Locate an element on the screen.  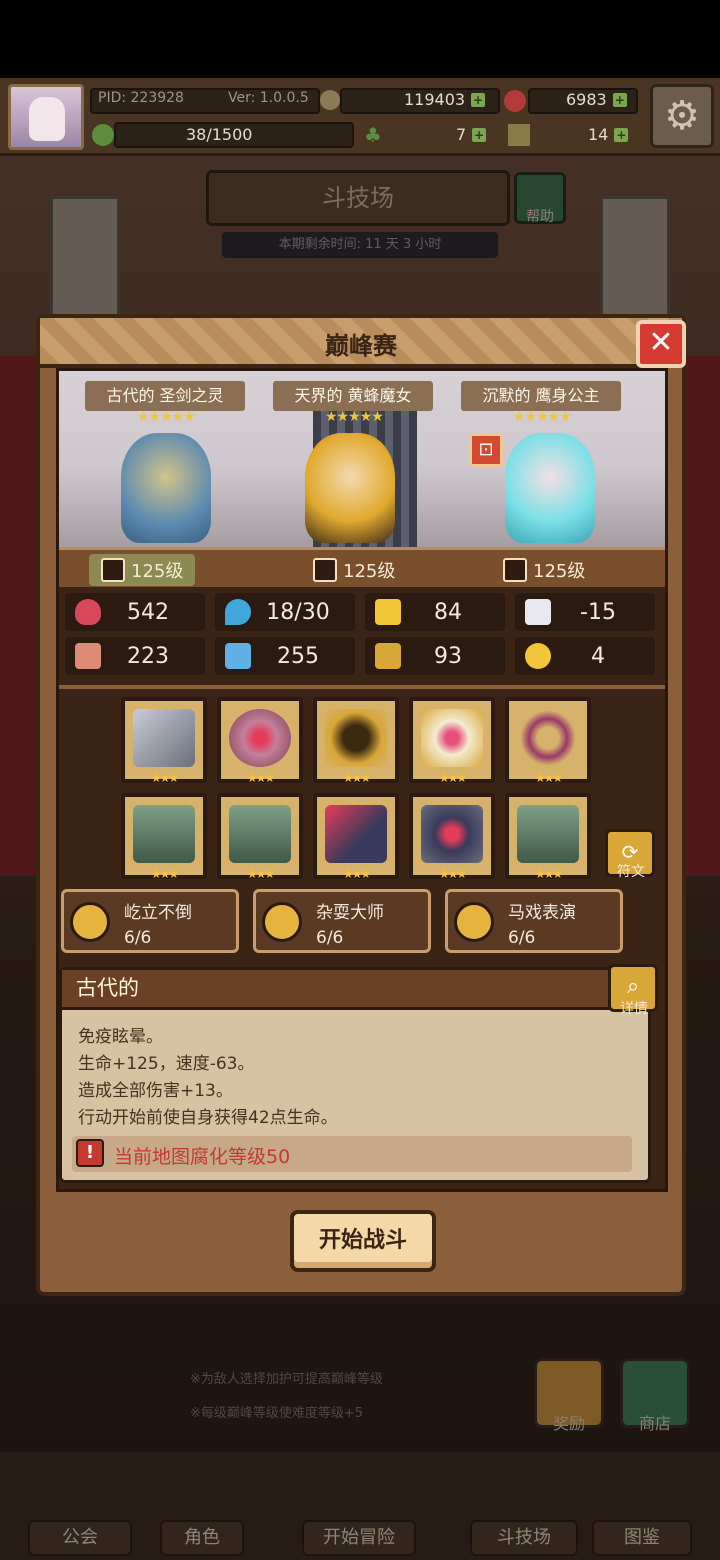
wing-icon is located at coordinates (538, 612).